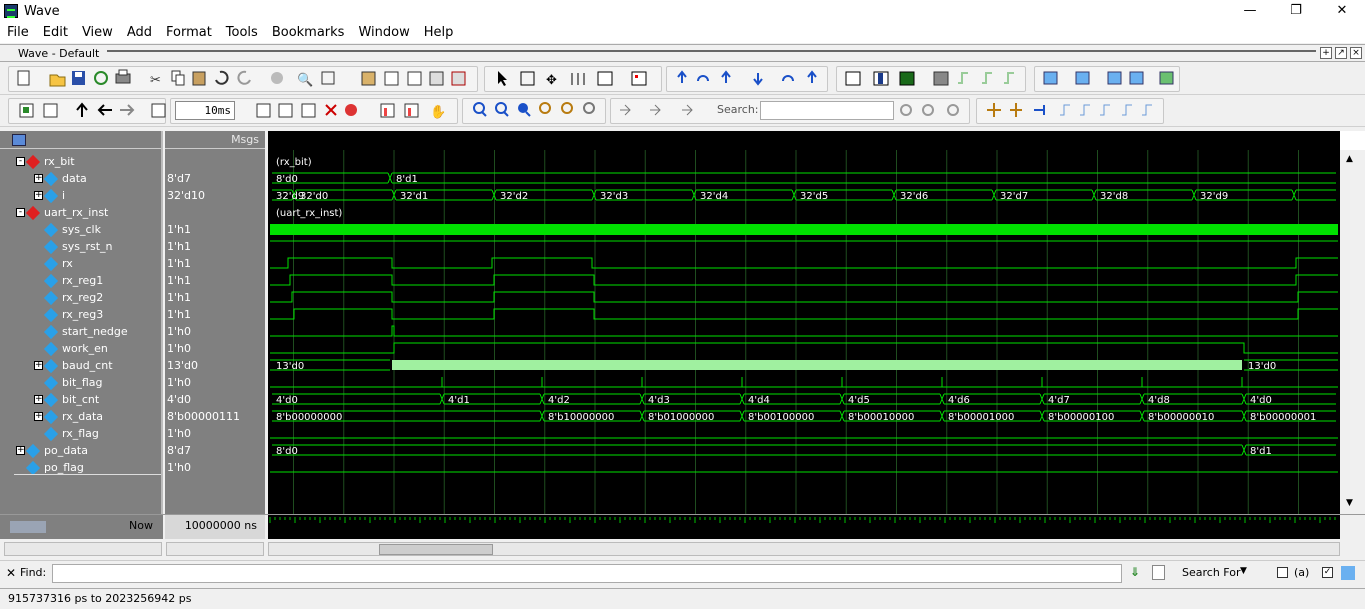 The height and width of the screenshot is (609, 1365). What do you see at coordinates (155, 80) in the screenshot?
I see `cut-icon: ✂` at bounding box center [155, 80].